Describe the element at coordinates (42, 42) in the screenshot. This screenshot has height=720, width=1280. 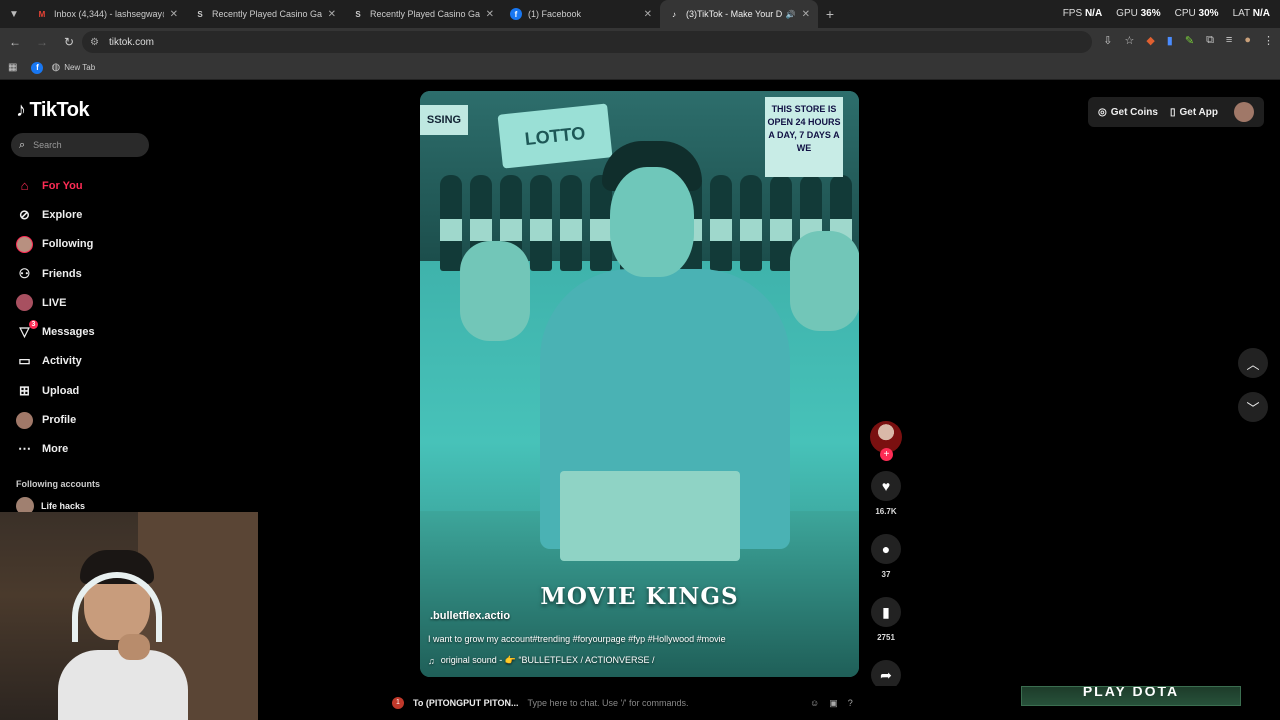
I see `forward-icon: →` at that location.